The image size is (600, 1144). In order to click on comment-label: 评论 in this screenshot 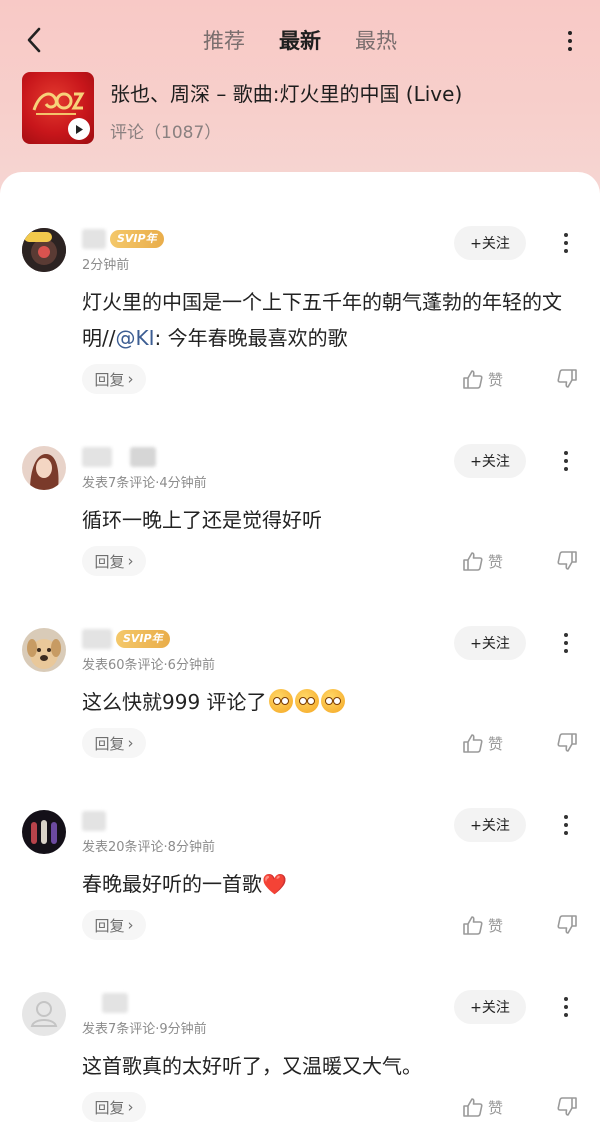, I will do `click(127, 133)`.